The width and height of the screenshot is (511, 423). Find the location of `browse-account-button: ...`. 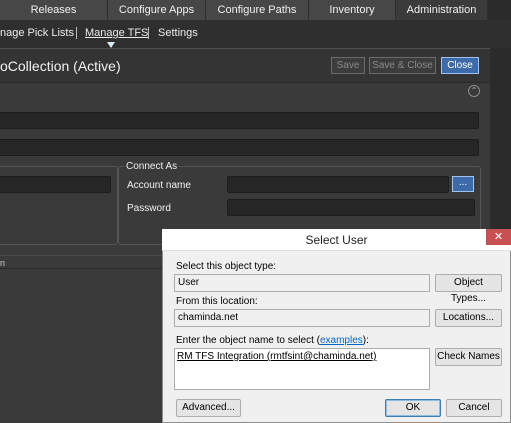

browse-account-button: ... is located at coordinates (463, 184).